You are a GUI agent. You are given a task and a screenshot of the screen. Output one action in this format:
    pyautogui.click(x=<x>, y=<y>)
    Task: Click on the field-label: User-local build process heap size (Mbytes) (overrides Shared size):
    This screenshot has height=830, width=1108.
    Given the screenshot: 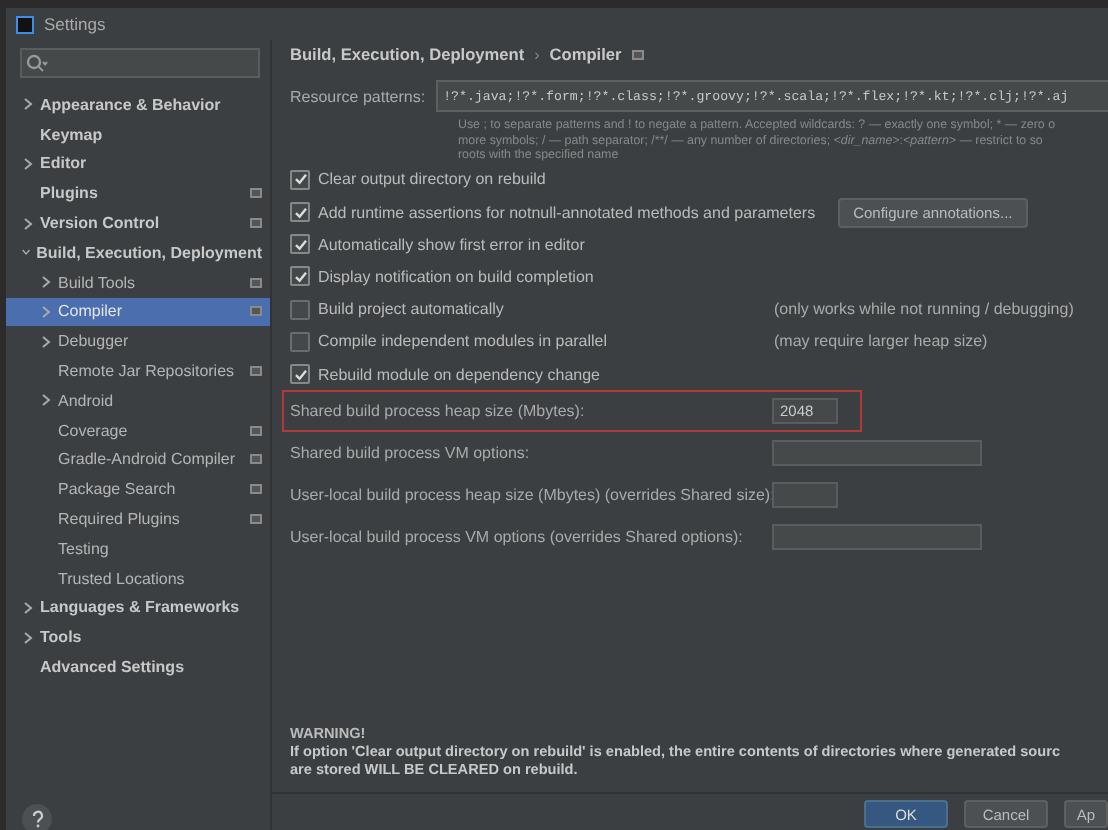 What is the action you would take?
    pyautogui.click(x=531, y=495)
    